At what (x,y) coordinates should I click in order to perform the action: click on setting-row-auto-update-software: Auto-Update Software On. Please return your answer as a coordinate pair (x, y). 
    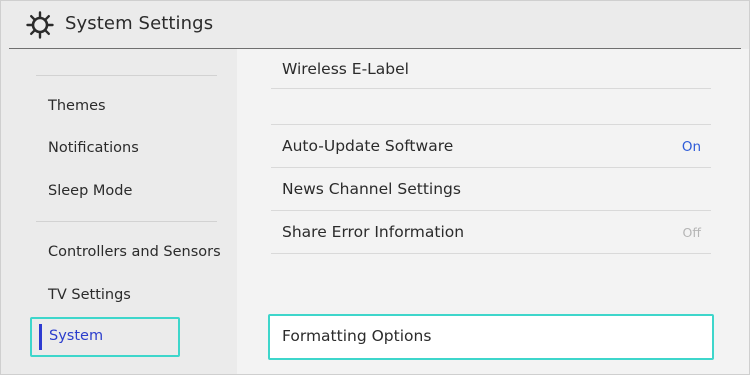
    Looking at the image, I should click on (491, 147).